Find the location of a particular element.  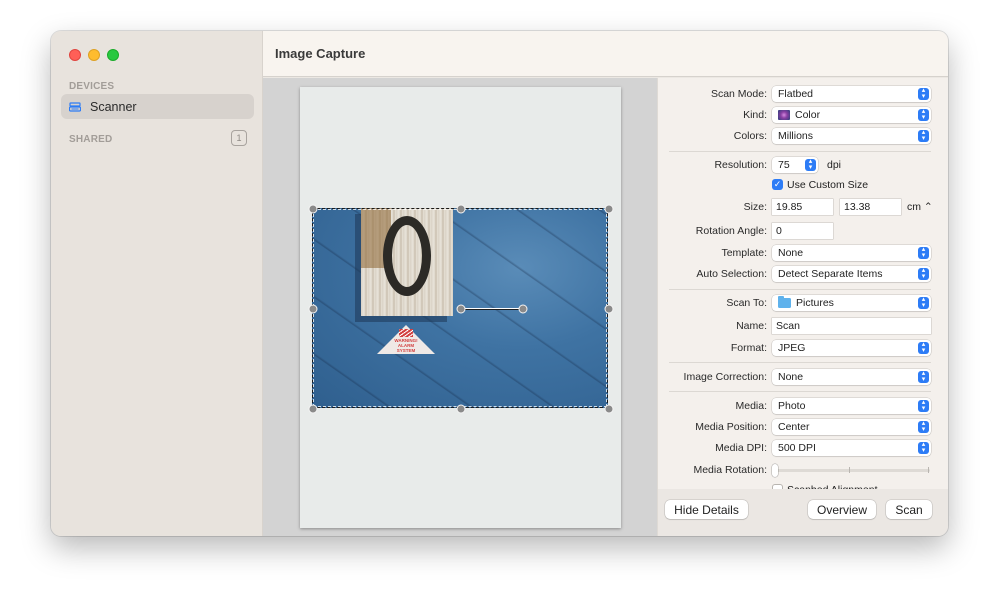

resize-handle-bottom-left is located at coordinates (313, 409).